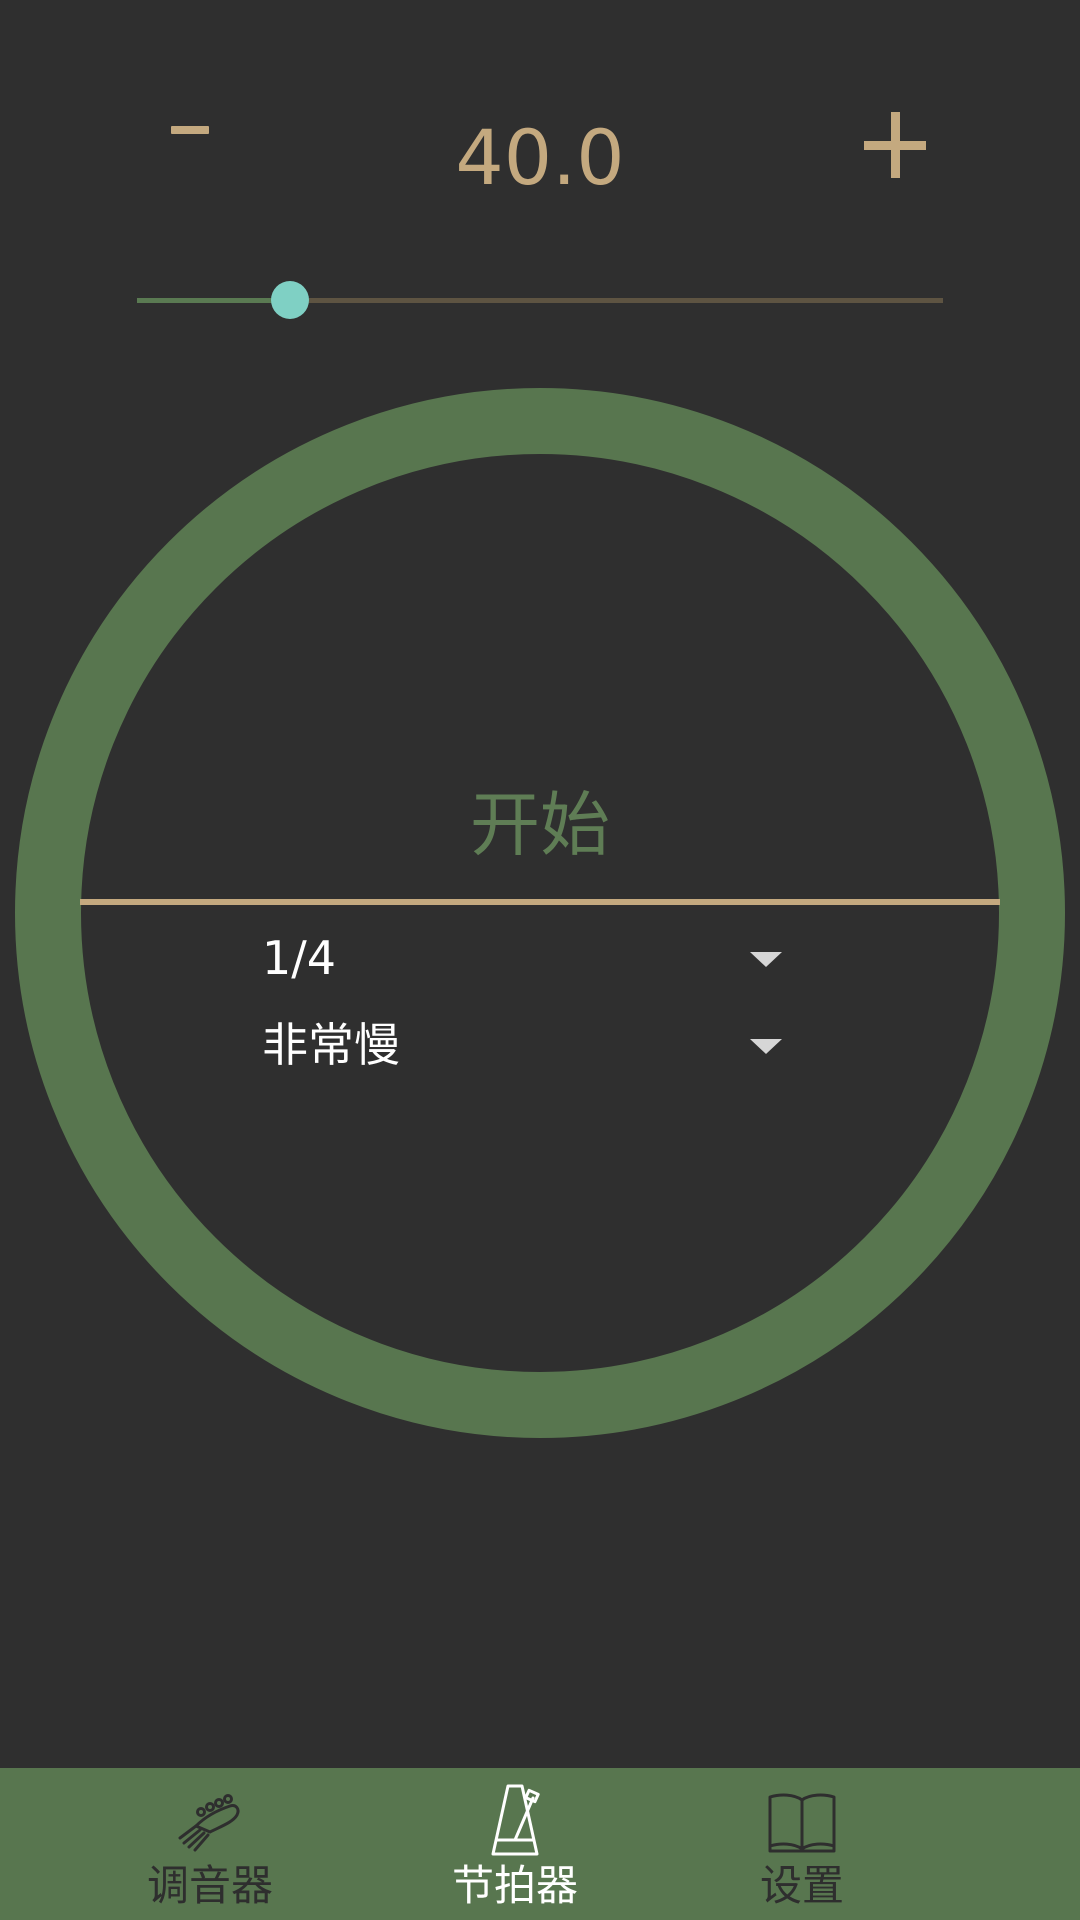  Describe the element at coordinates (540, 902) in the screenshot. I see `divider` at that location.